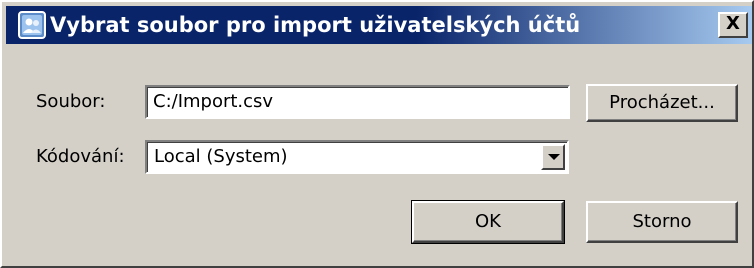 This screenshot has height=268, width=754. What do you see at coordinates (733, 25) in the screenshot?
I see `close-button: X` at bounding box center [733, 25].